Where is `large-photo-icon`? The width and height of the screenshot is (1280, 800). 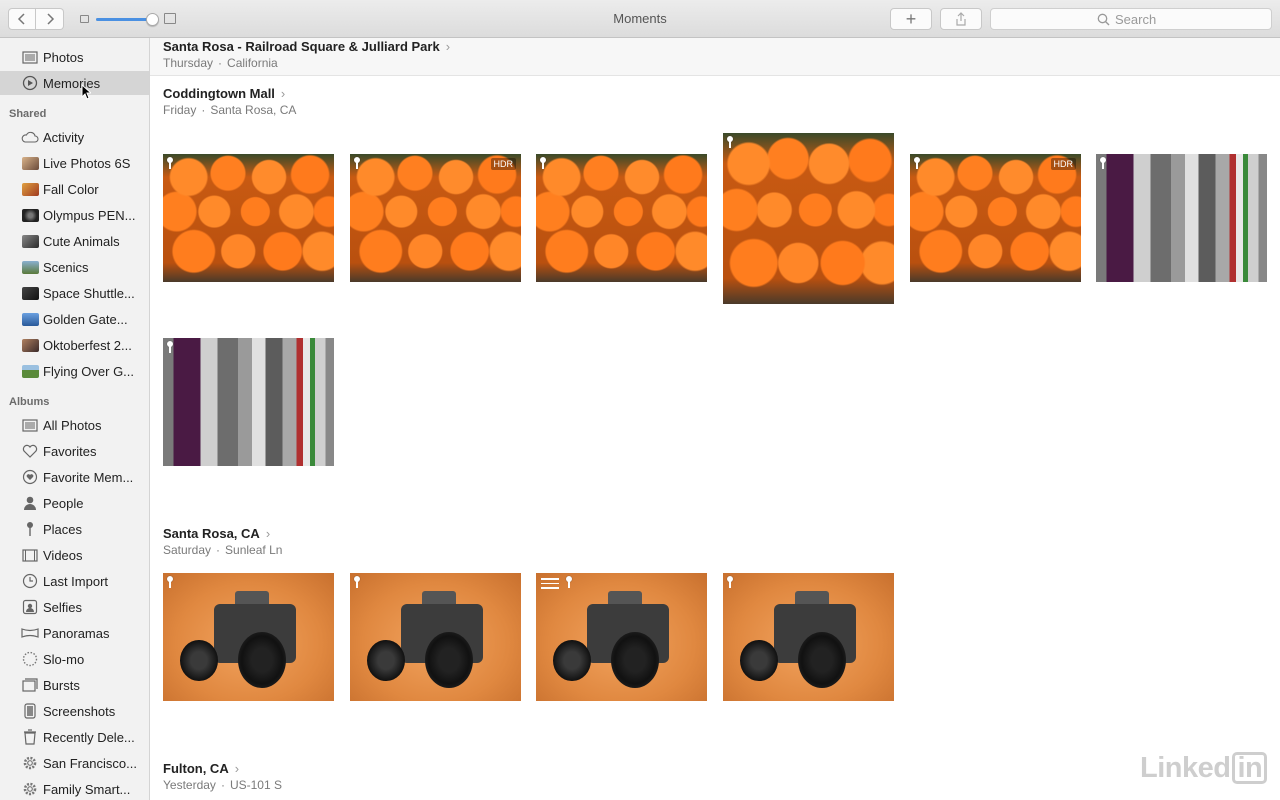
large-photo-icon is located at coordinates (170, 18).